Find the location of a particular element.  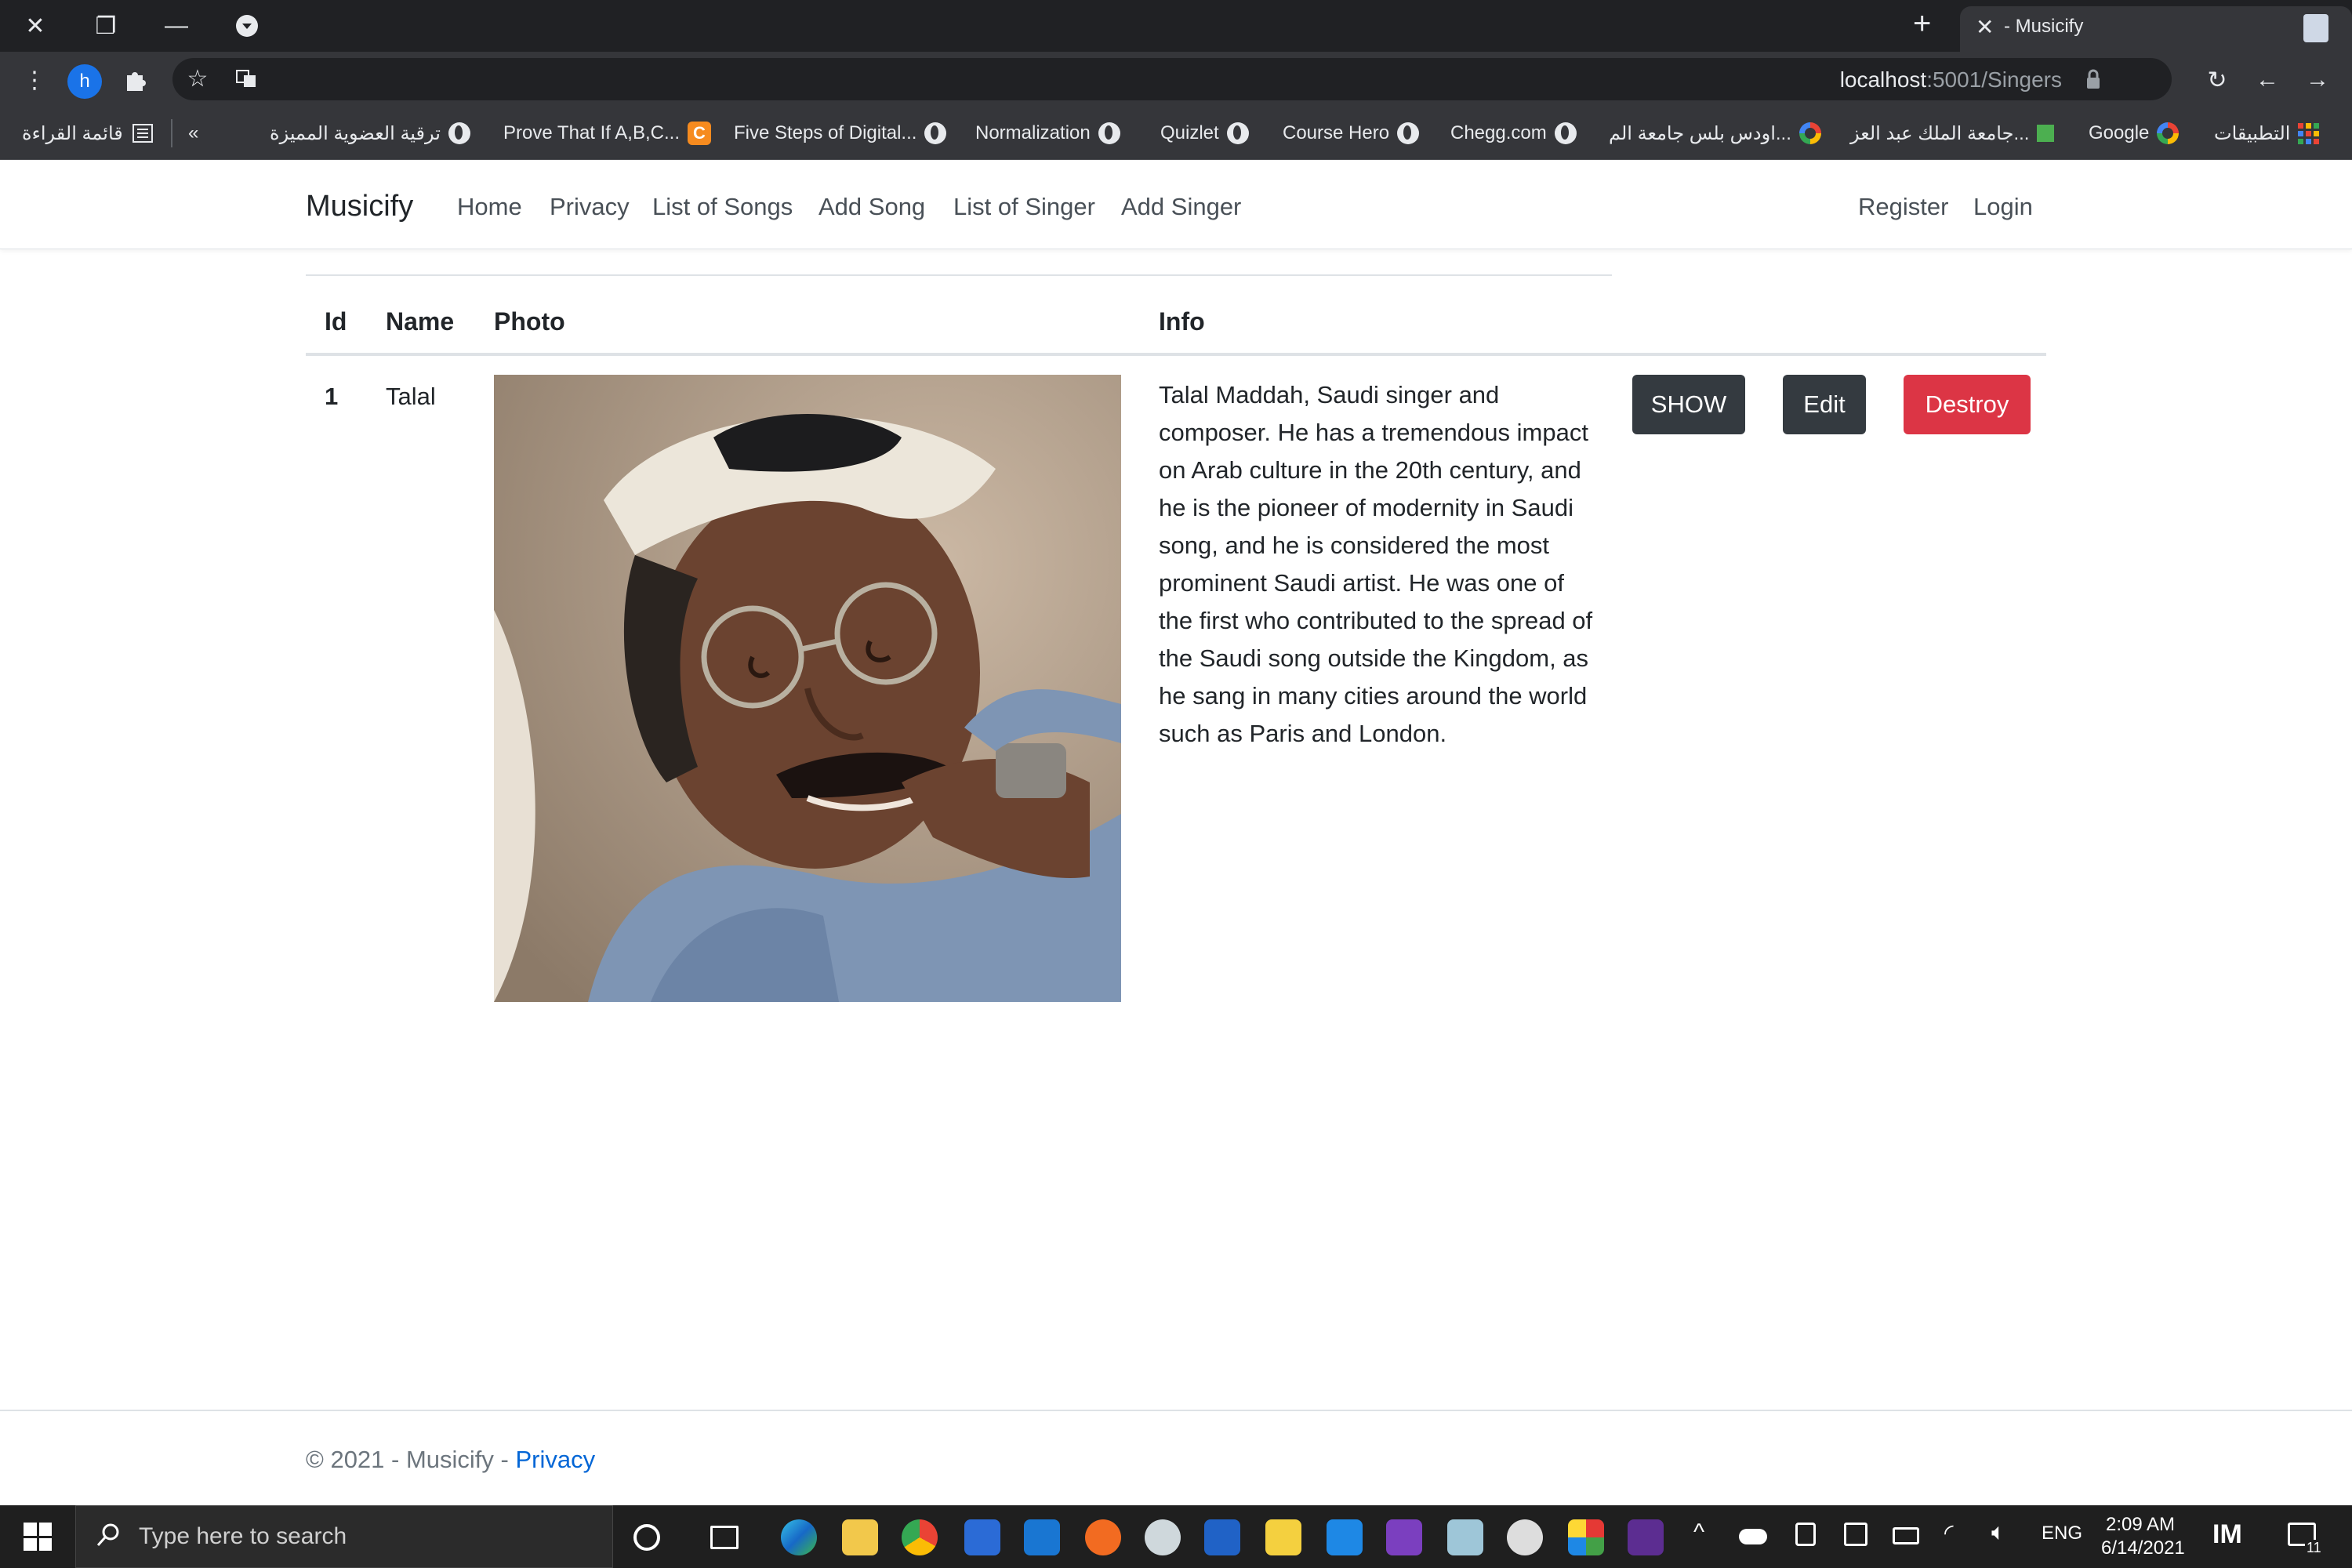

im-icon: IM is located at coordinates (2227, 1534).